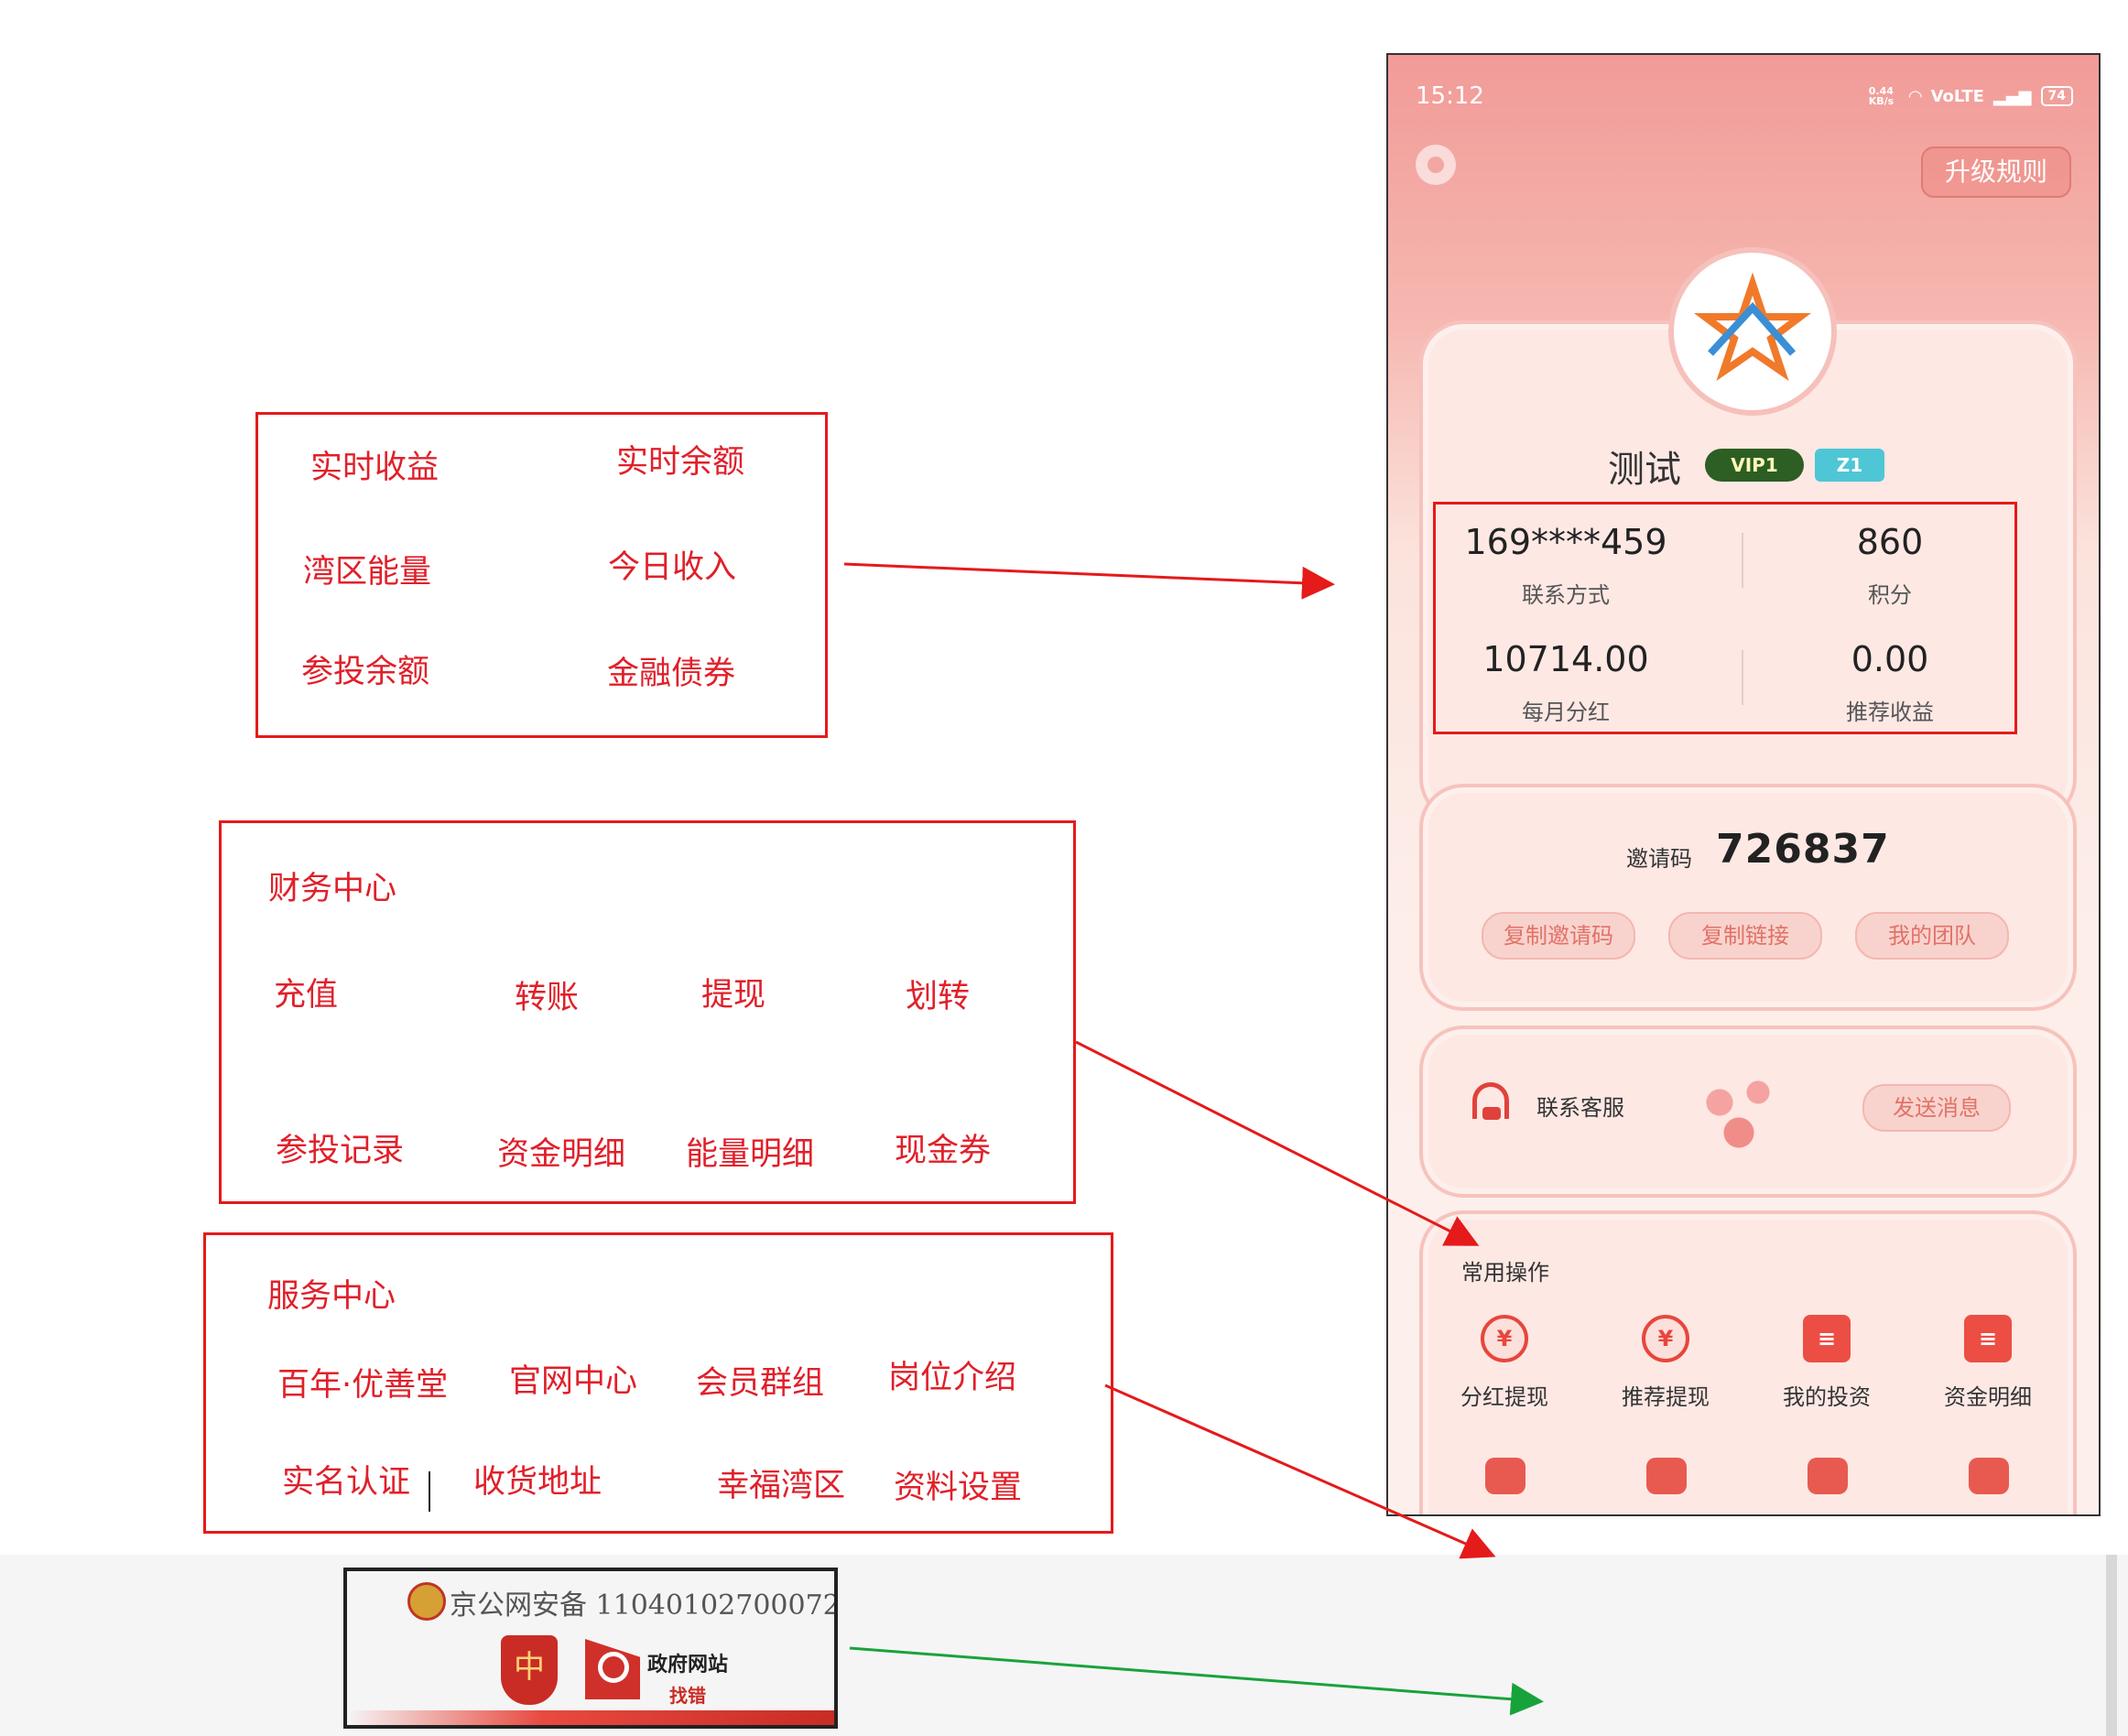 Image resolution: width=2128 pixels, height=1736 pixels. I want to click on footer-icp-snippet: 京公网安备 11040102700072号 中 政府网站 找错, so click(590, 1648).